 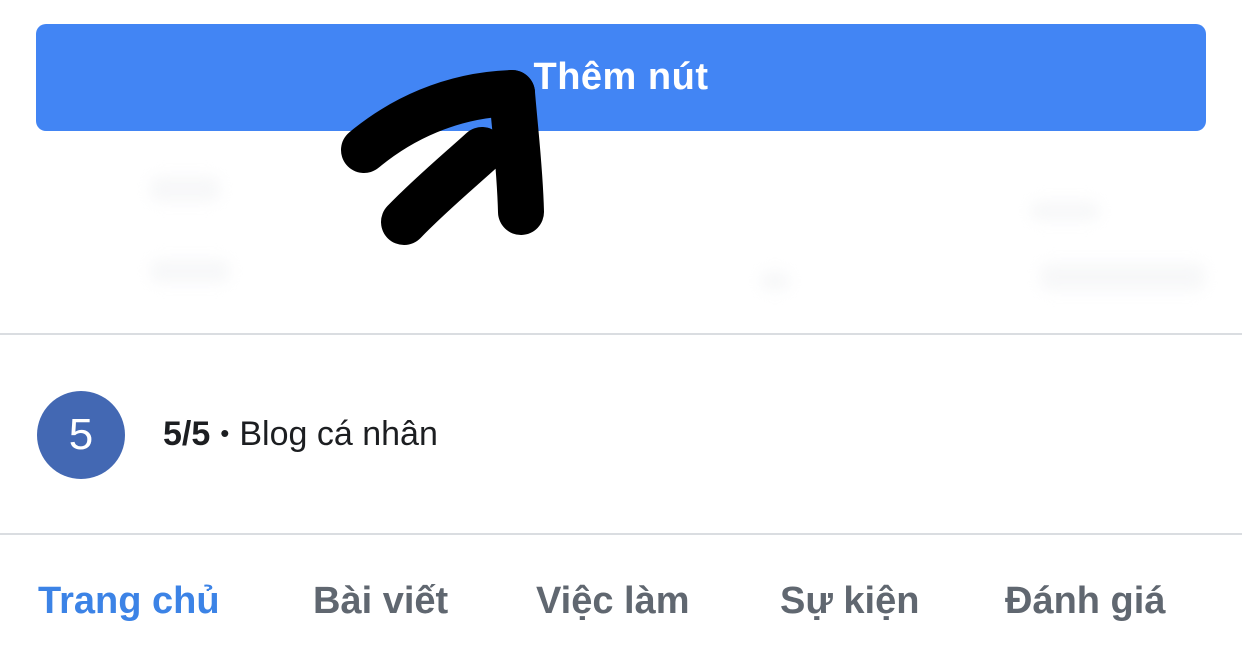 I want to click on rating-badge-value: 5, so click(x=81, y=434).